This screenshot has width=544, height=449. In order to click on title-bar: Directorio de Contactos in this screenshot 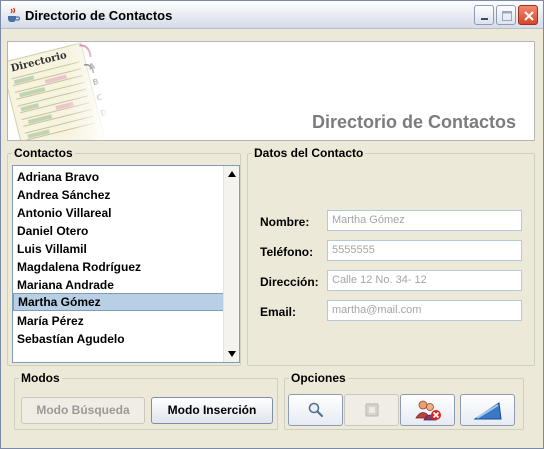, I will do `click(272, 15)`.